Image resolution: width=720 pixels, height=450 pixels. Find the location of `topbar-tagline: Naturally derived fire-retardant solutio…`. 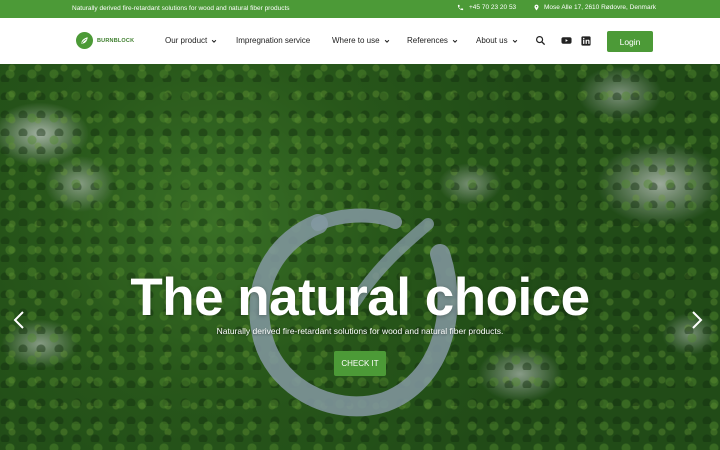

topbar-tagline: Naturally derived fire-retardant solutio… is located at coordinates (181, 8).